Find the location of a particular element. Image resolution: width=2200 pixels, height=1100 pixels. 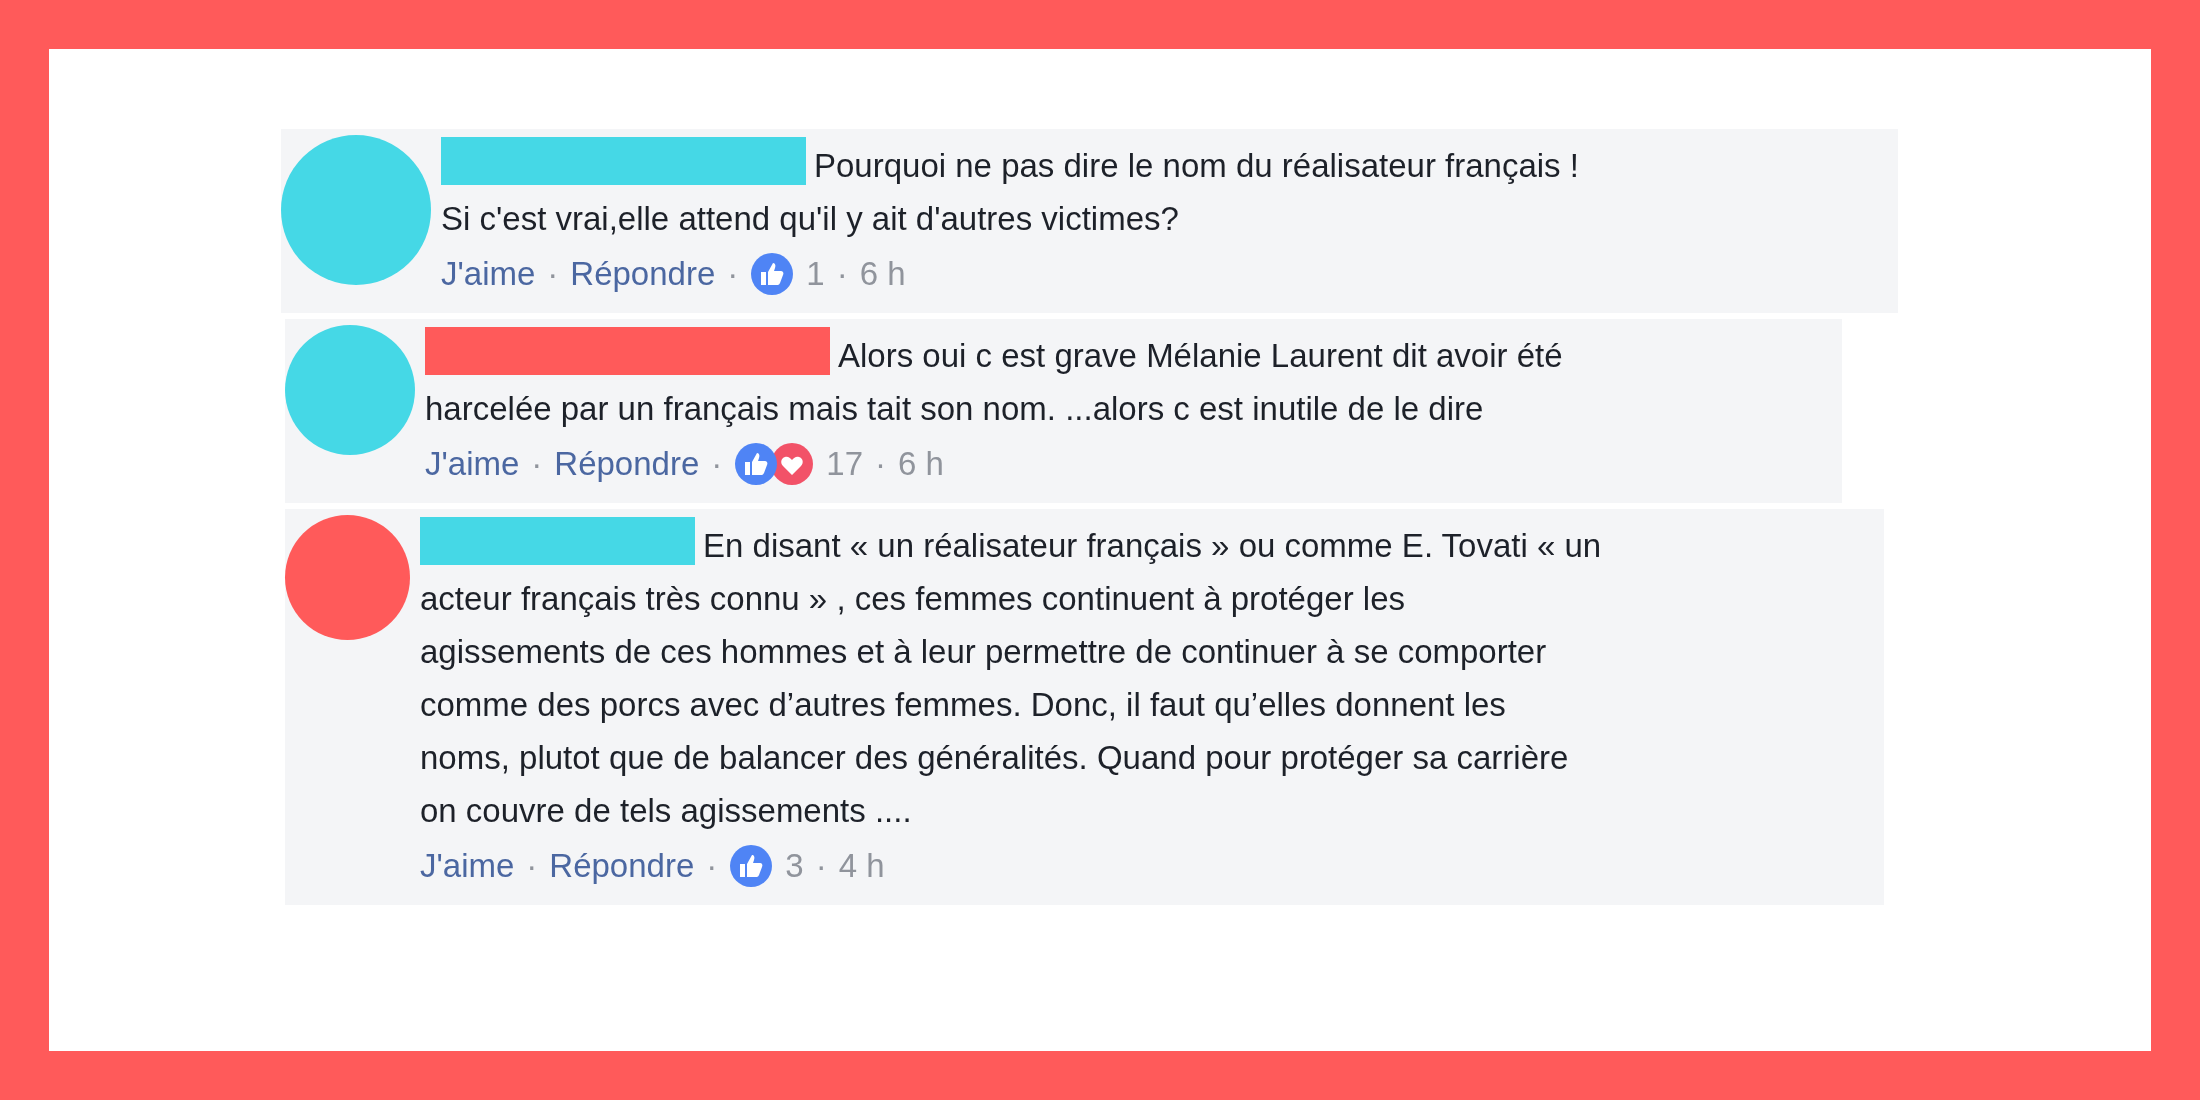

timestamp: 4 h is located at coordinates (861, 866).